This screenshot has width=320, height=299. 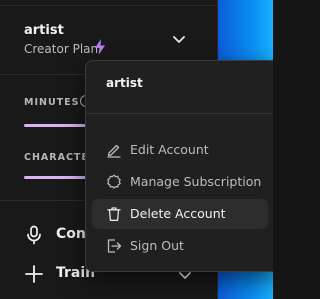 I want to click on lightning-icon, so click(x=100, y=47).